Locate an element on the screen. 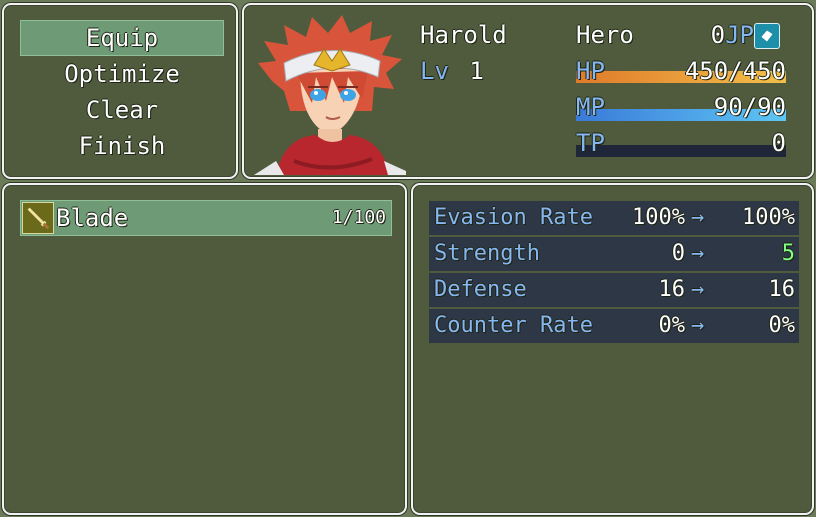 Image resolution: width=816 pixels, height=517 pixels. item-name: Blade is located at coordinates (92, 218).